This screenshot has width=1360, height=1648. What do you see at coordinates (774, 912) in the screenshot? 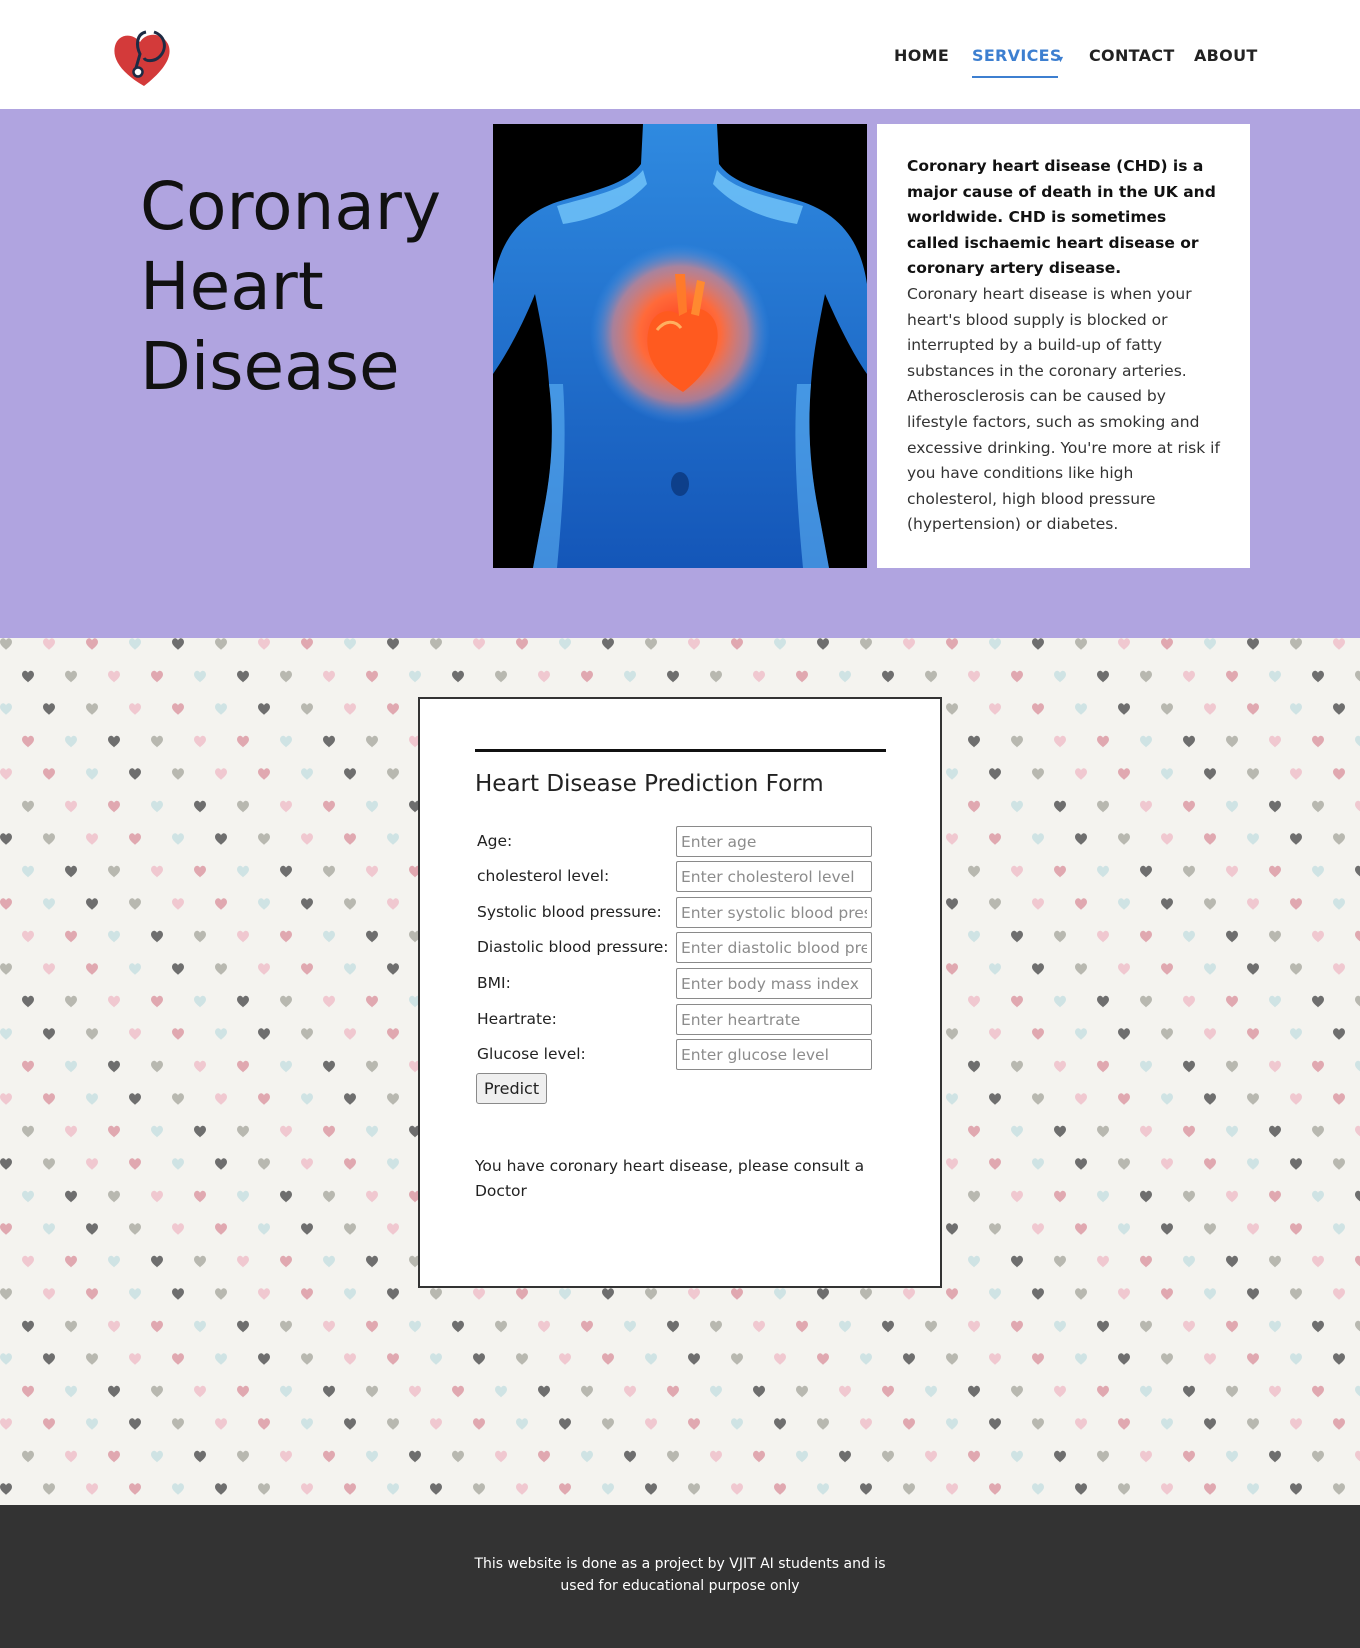
I see `systolic-input` at bounding box center [774, 912].